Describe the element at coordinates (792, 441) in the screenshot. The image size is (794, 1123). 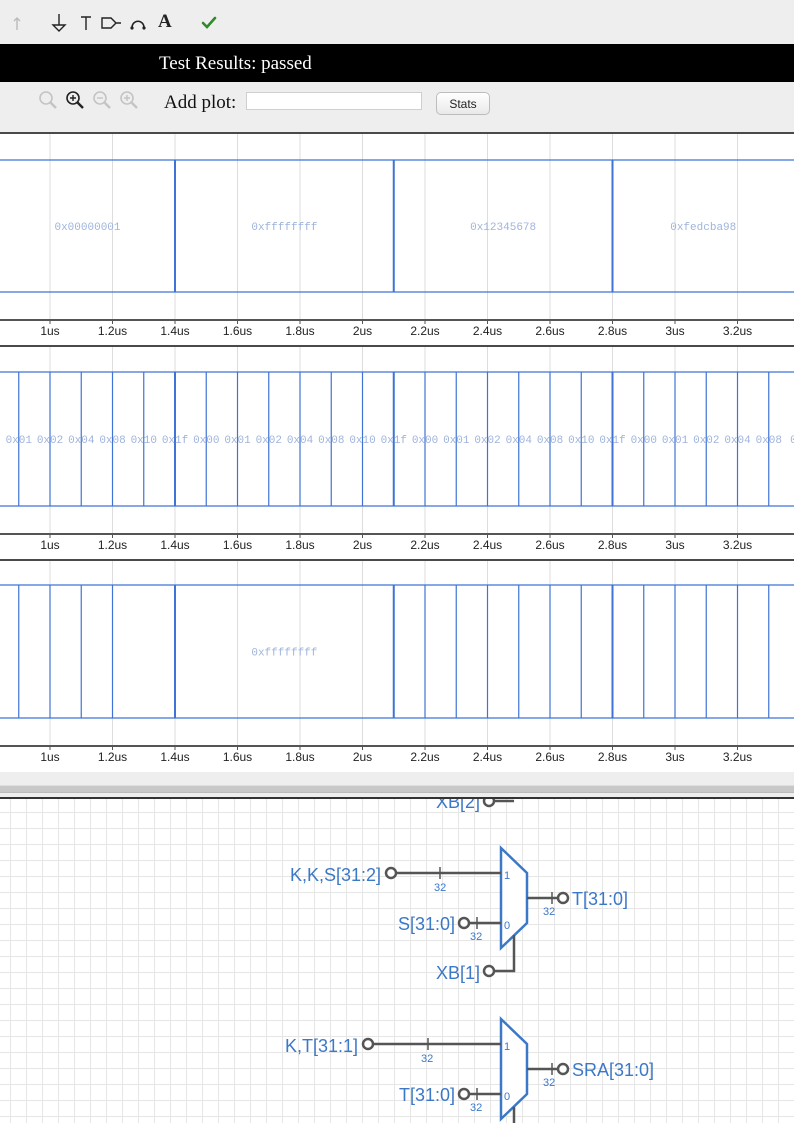
I see `waveform-value-label: 0x1` at that location.